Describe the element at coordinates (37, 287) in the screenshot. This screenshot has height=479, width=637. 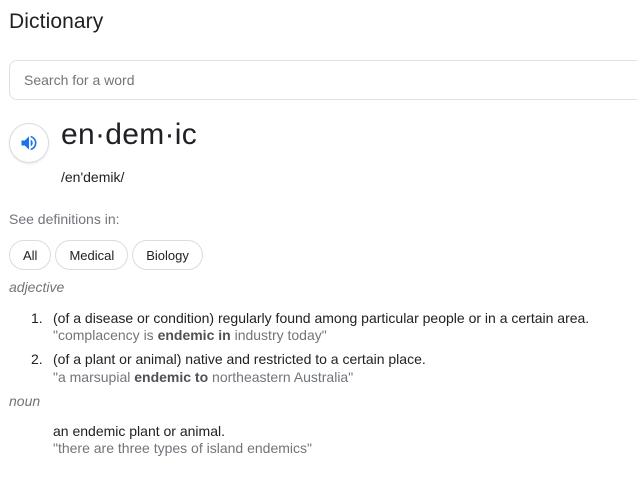
I see `part-of-speech-adjective: adjective` at that location.